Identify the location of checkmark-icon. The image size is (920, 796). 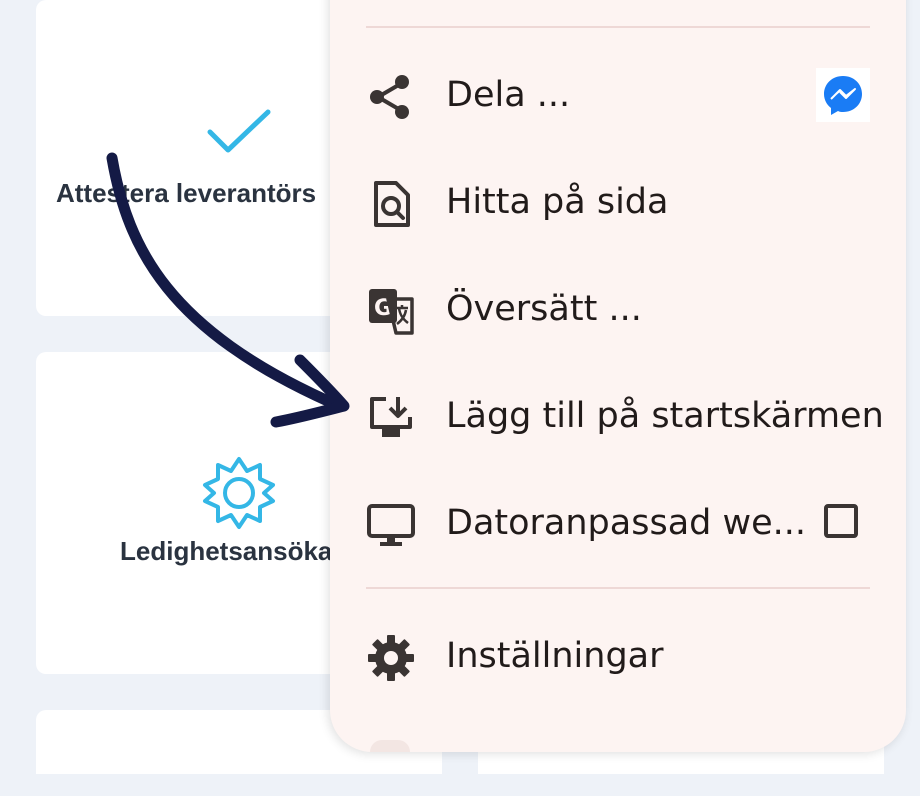
(239, 131).